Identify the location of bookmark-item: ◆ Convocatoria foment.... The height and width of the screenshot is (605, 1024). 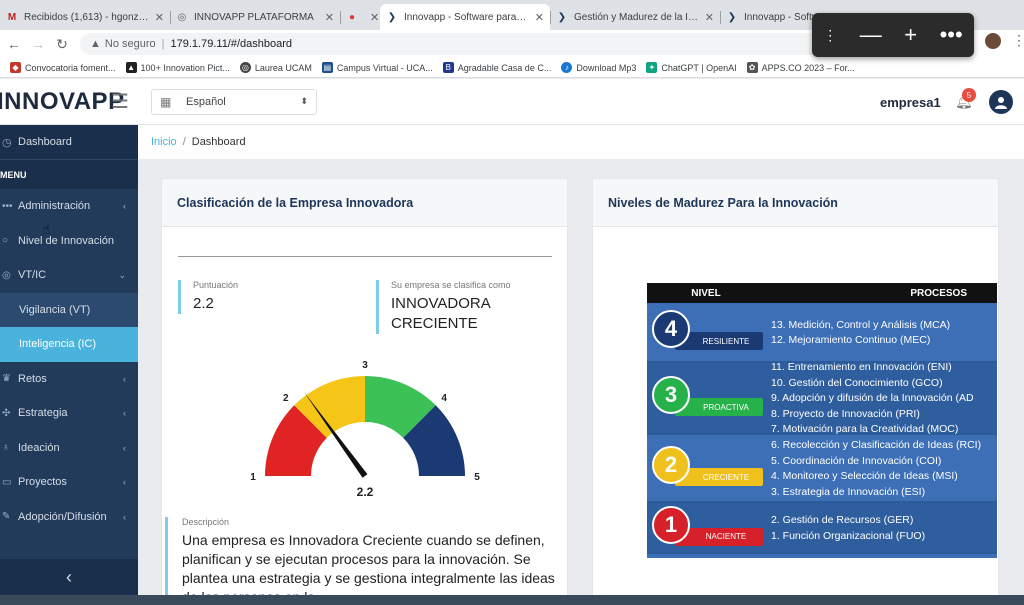
(63, 67).